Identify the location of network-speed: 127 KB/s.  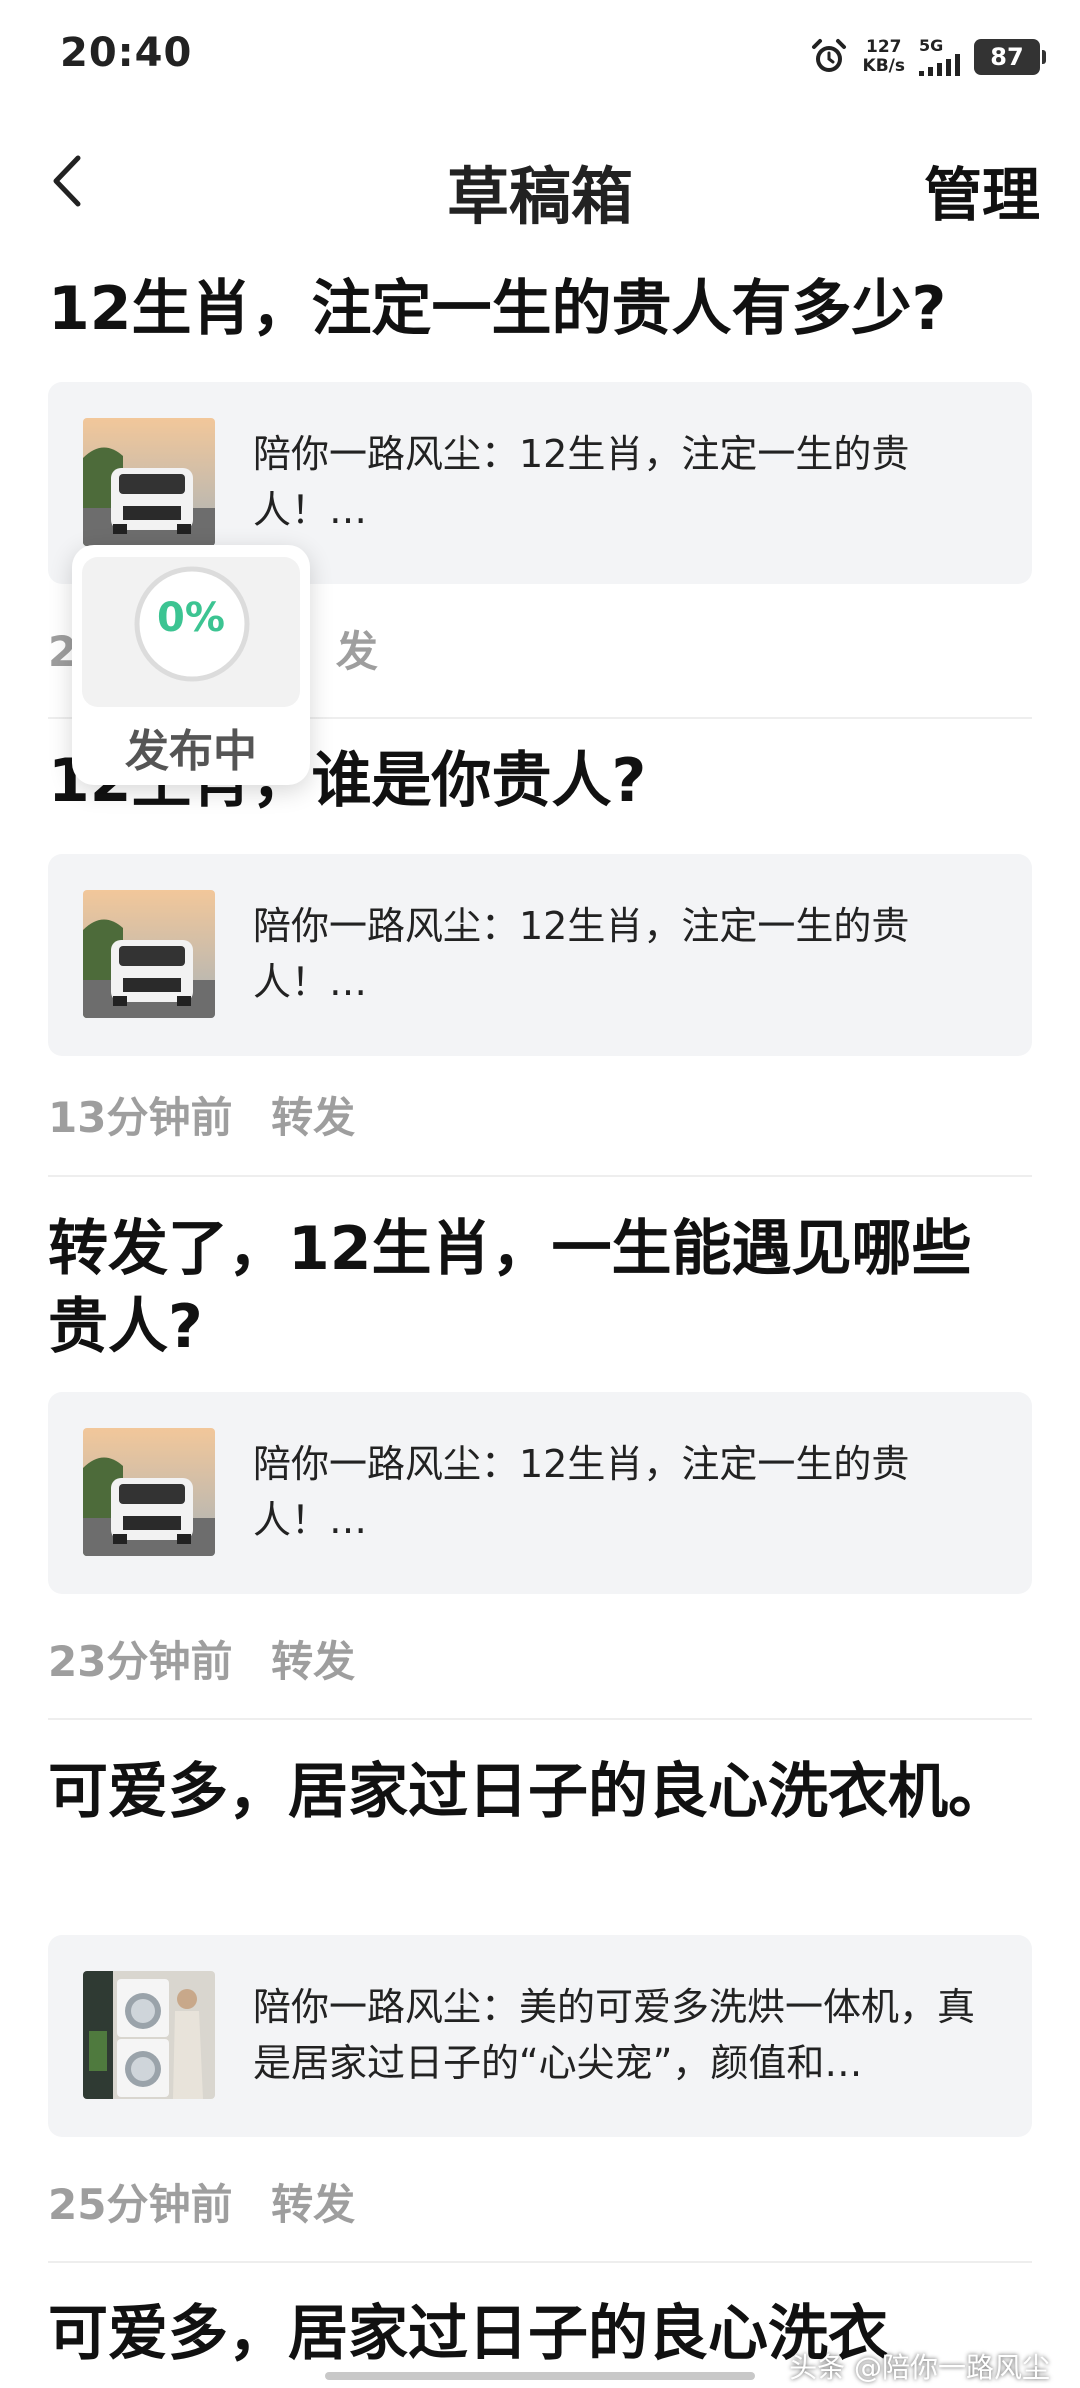
(884, 57).